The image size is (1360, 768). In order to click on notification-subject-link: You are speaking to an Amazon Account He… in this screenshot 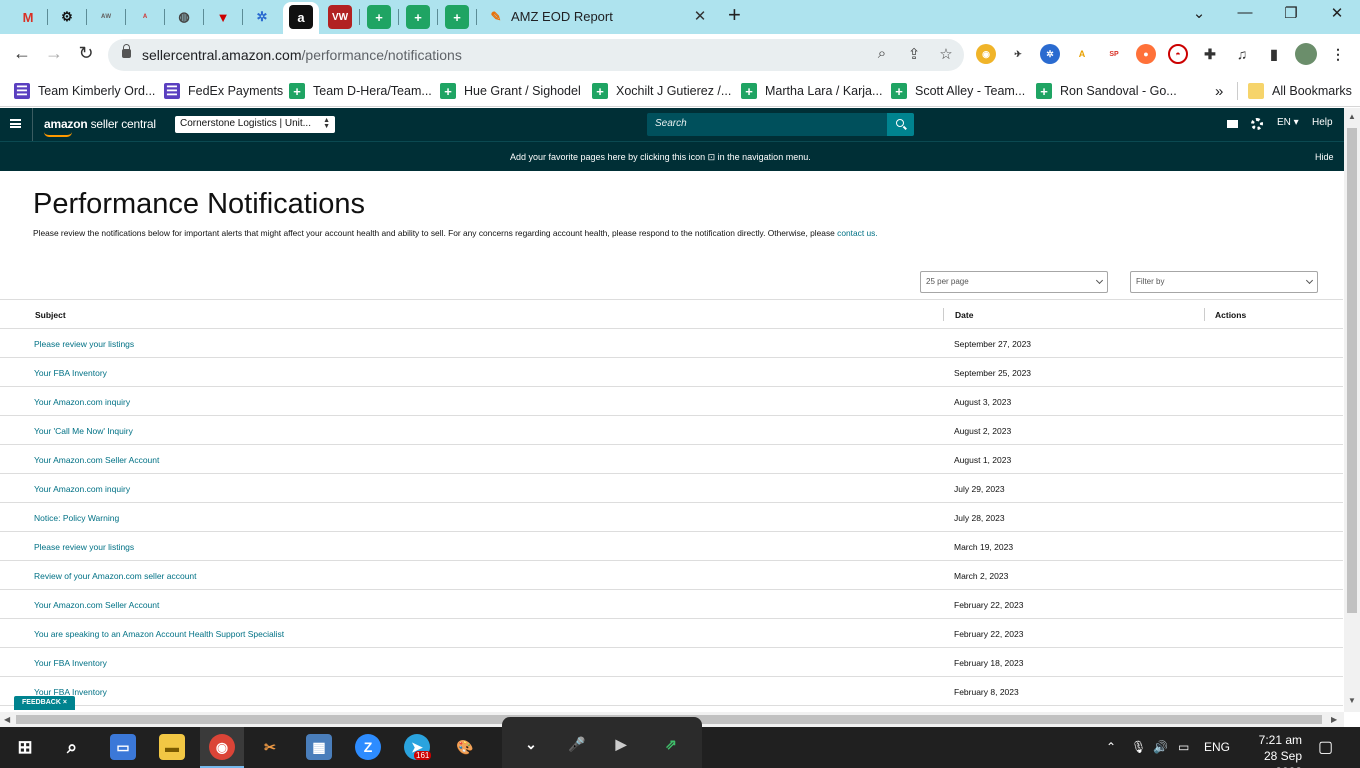, I will do `click(159, 634)`.